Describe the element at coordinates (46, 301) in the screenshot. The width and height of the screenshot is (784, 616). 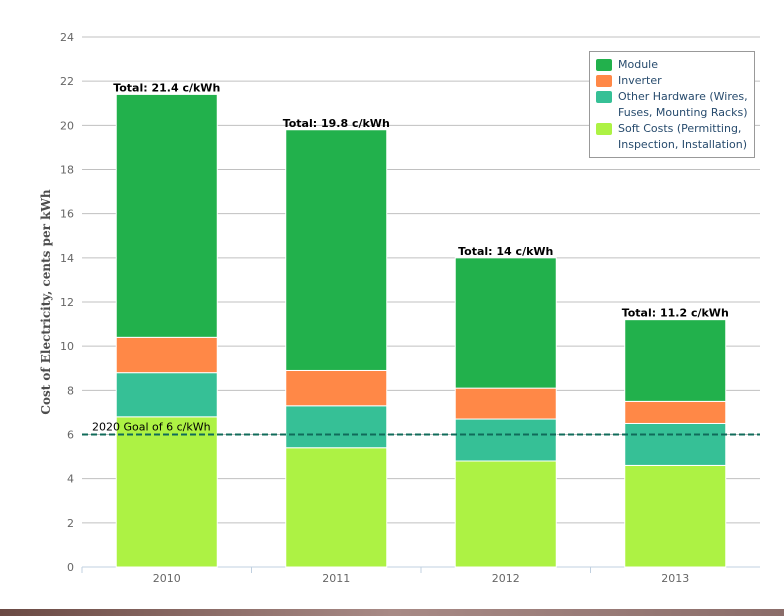
I see `y-axis-title: Cost of Electricity, cents per kWh` at that location.